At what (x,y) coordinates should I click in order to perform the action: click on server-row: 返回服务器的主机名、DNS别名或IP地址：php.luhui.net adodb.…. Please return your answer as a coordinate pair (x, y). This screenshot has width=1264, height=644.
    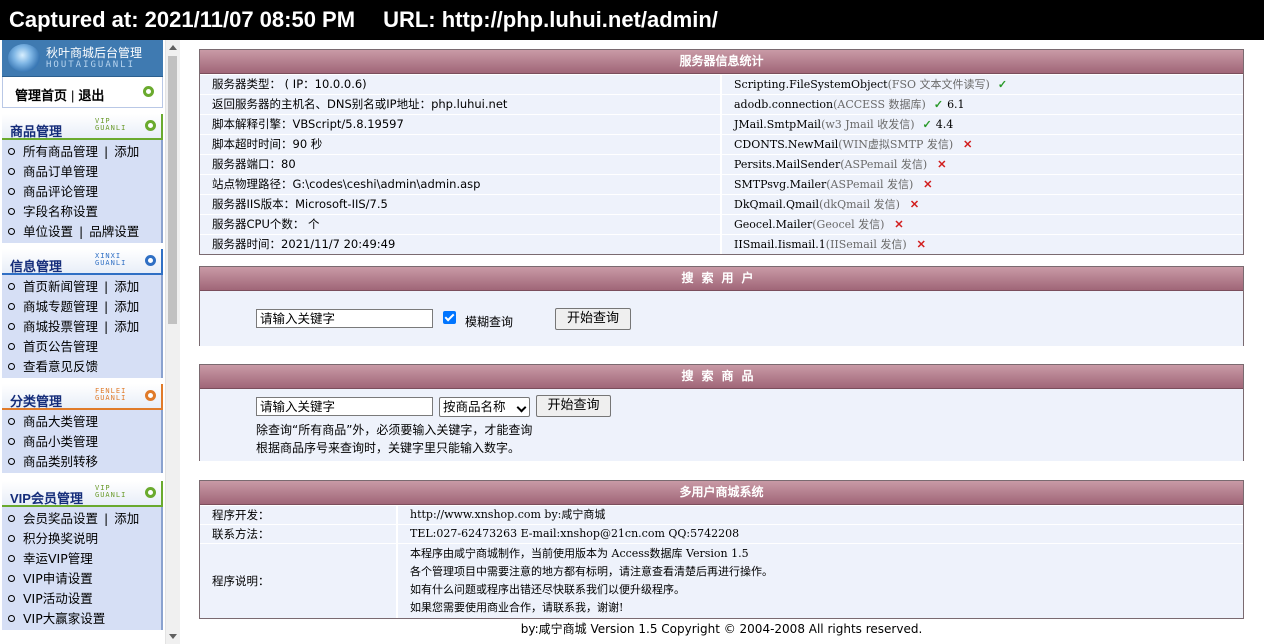
    Looking at the image, I should click on (721, 104).